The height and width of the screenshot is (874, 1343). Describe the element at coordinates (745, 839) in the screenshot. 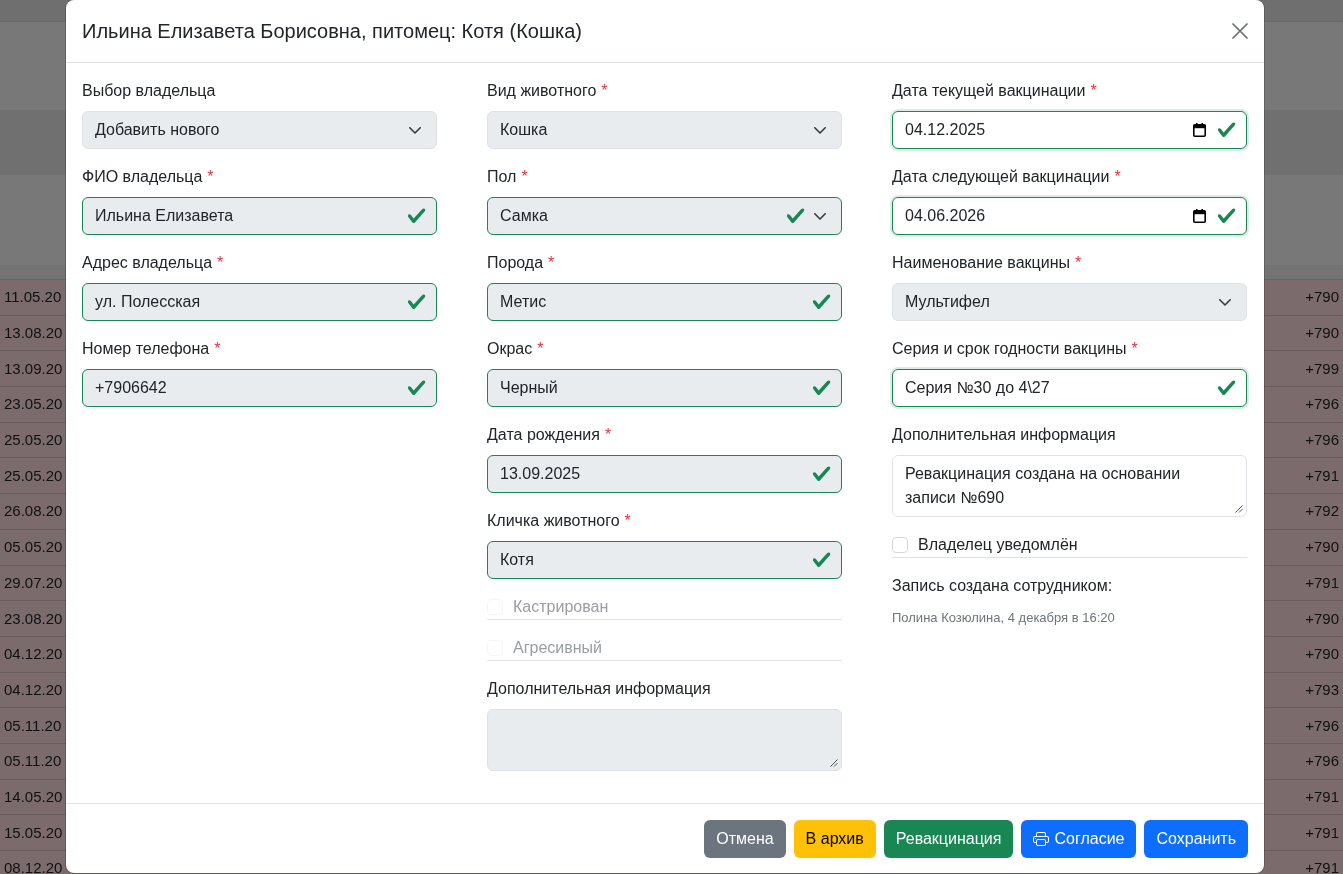

I see `footer-button: Отмена` at that location.